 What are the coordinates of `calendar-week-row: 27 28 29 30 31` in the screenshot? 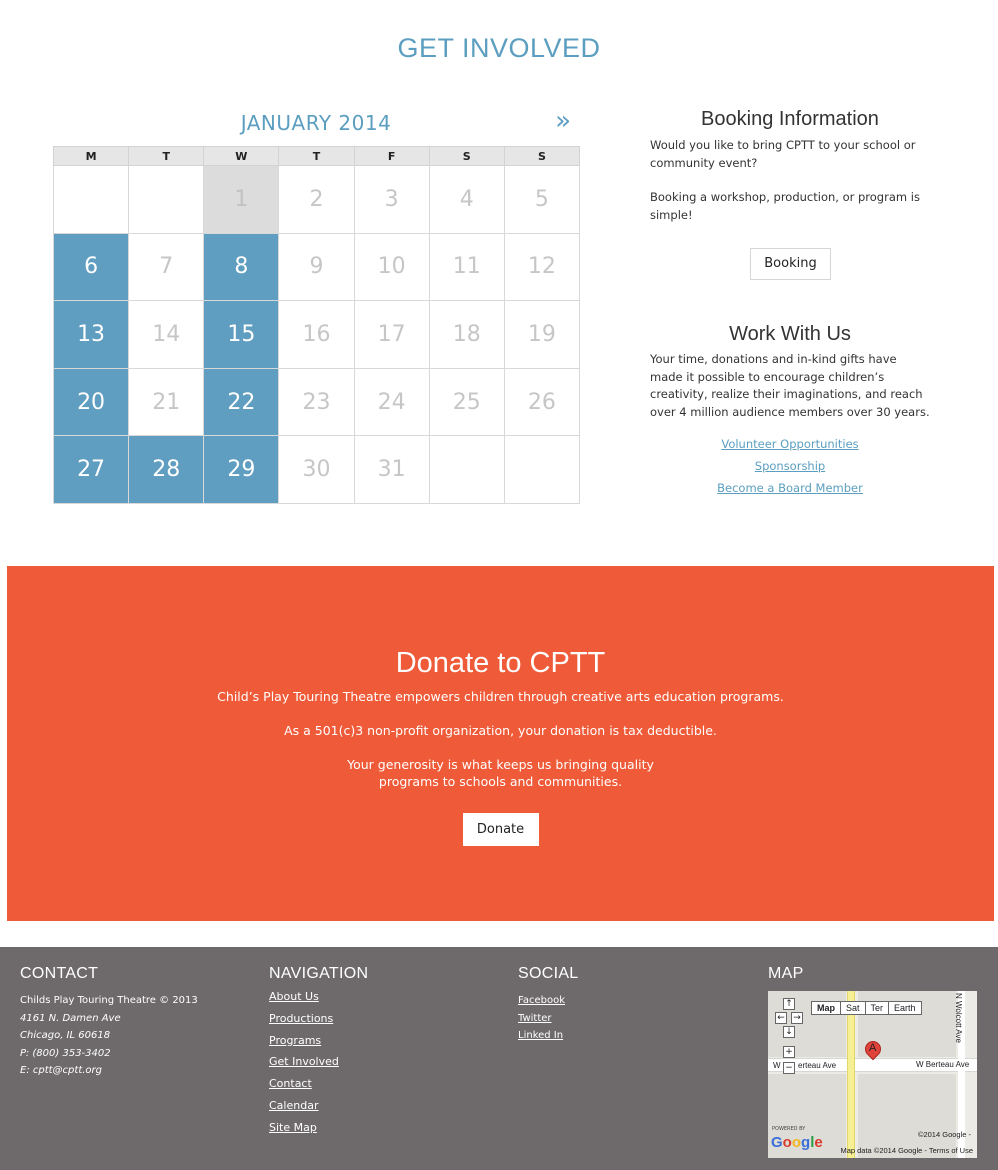 It's located at (316, 469).